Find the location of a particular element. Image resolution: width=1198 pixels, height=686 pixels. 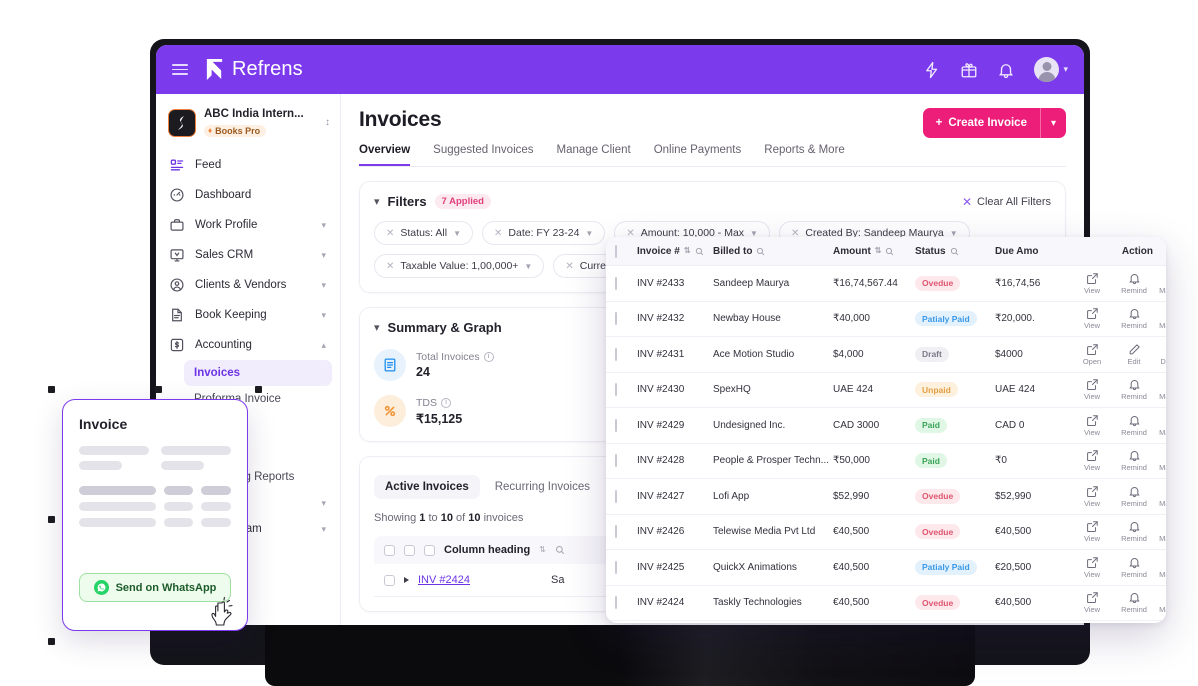

filter-chip-taxable-value: ✕ Taxable Value: 1,00,000+ ▼ is located at coordinates (459, 266).